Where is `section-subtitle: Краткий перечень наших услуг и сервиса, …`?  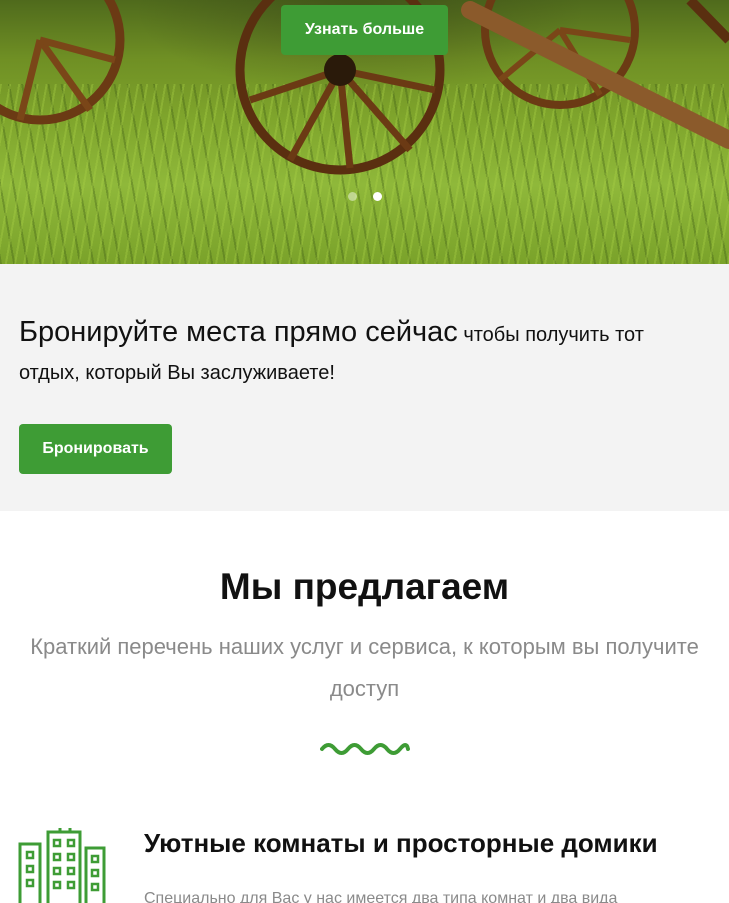 section-subtitle: Краткий перечень наших услуг и сервиса, … is located at coordinates (364, 667).